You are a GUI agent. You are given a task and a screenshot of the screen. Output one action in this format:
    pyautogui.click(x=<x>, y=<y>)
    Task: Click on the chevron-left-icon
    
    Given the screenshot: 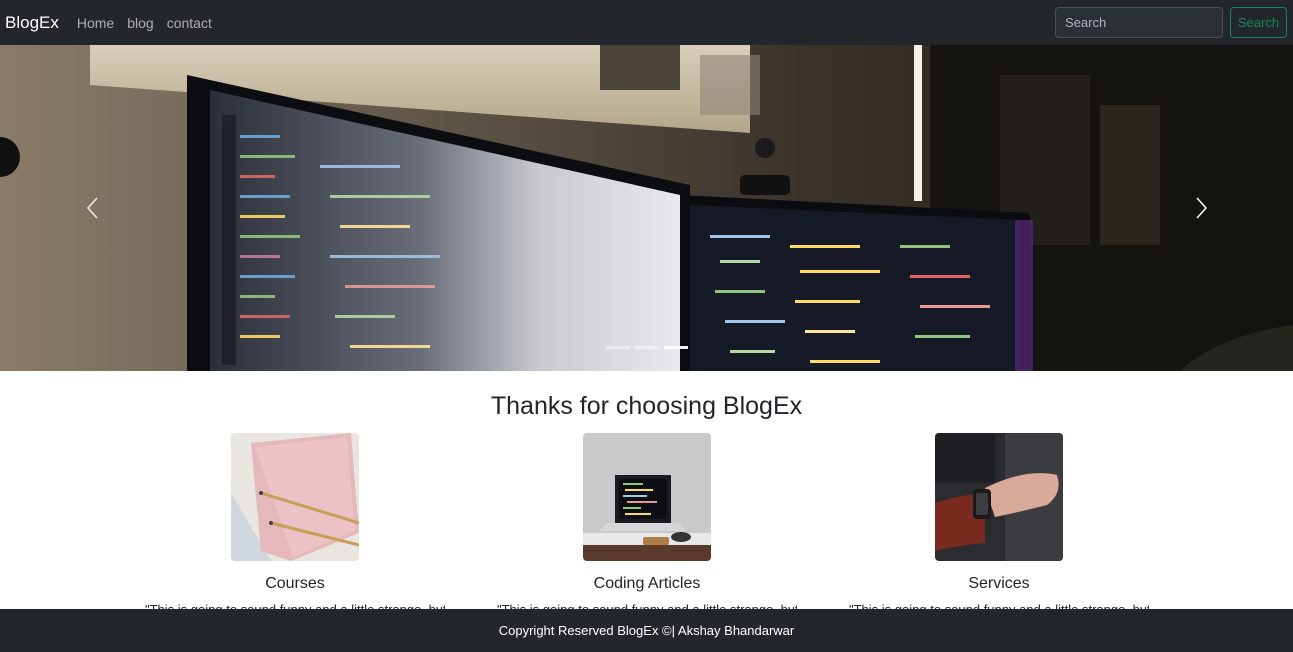 What is the action you would take?
    pyautogui.click(x=92, y=208)
    